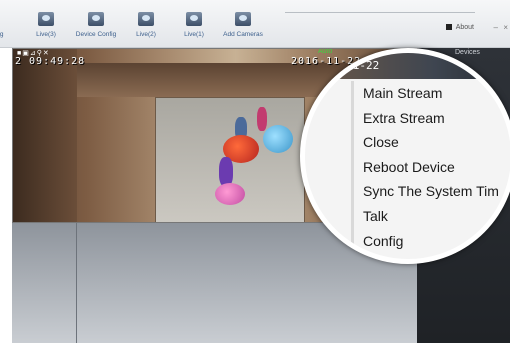 The height and width of the screenshot is (343, 510). Describe the element at coordinates (96, 19) in the screenshot. I see `device-config-icon` at that location.